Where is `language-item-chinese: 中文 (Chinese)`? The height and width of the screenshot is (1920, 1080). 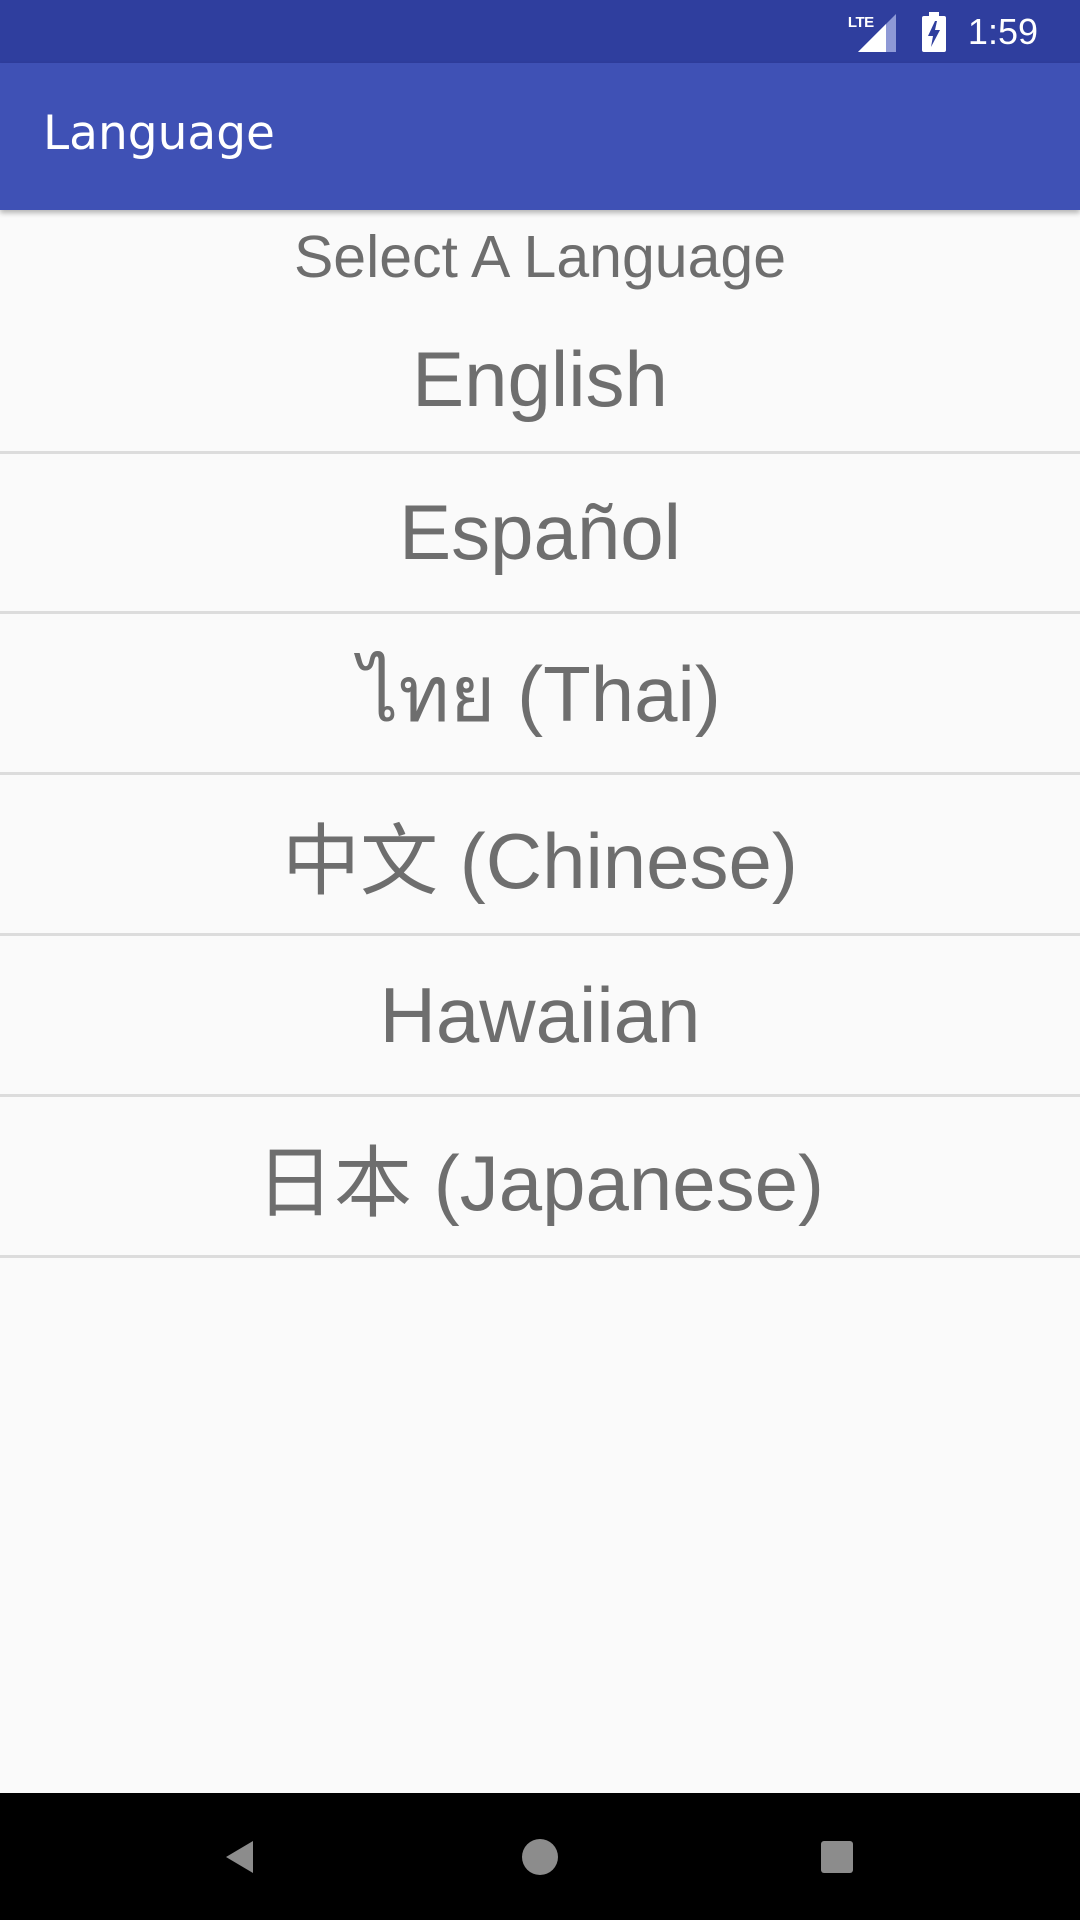
language-item-chinese: 中文 (Chinese) is located at coordinates (540, 856).